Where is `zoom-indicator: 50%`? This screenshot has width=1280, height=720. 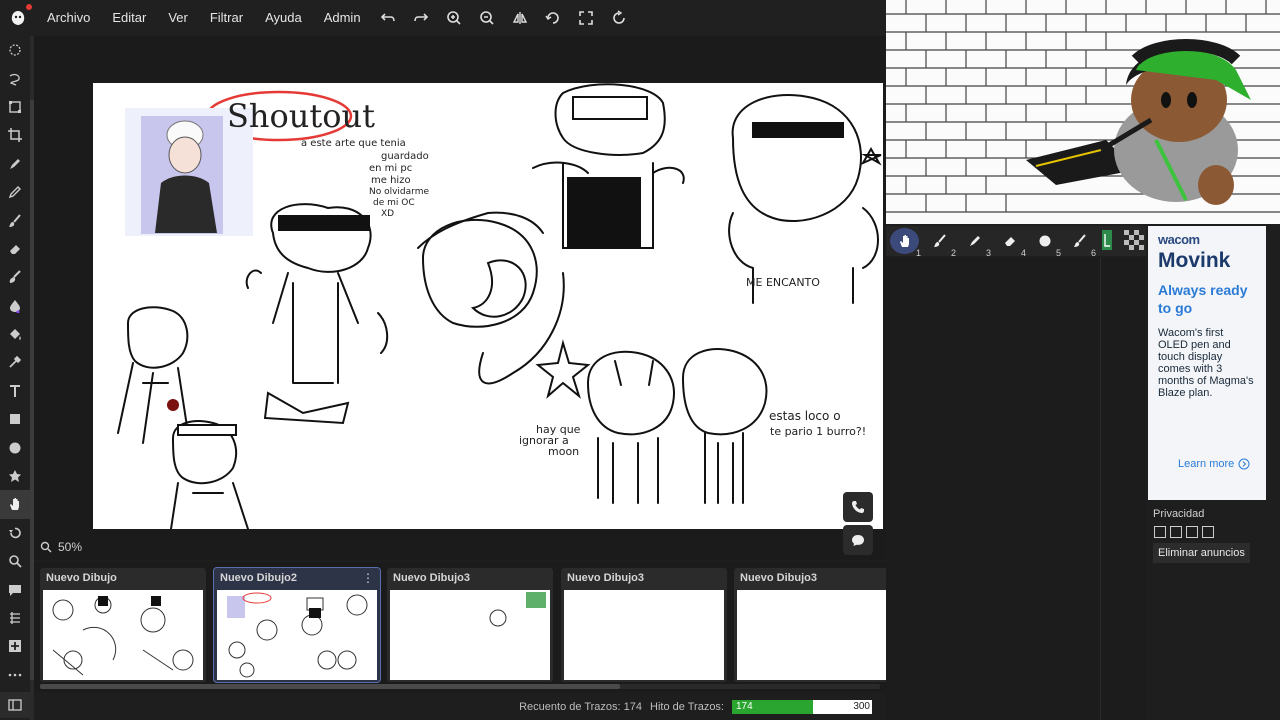 zoom-indicator: 50% is located at coordinates (94, 547).